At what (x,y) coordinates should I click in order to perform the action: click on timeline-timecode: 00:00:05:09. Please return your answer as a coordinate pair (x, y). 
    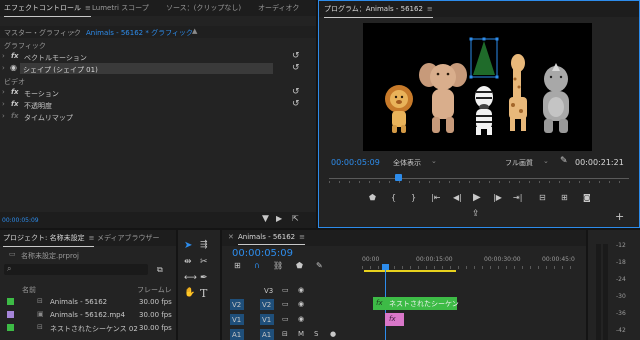
    Looking at the image, I should click on (262, 253).